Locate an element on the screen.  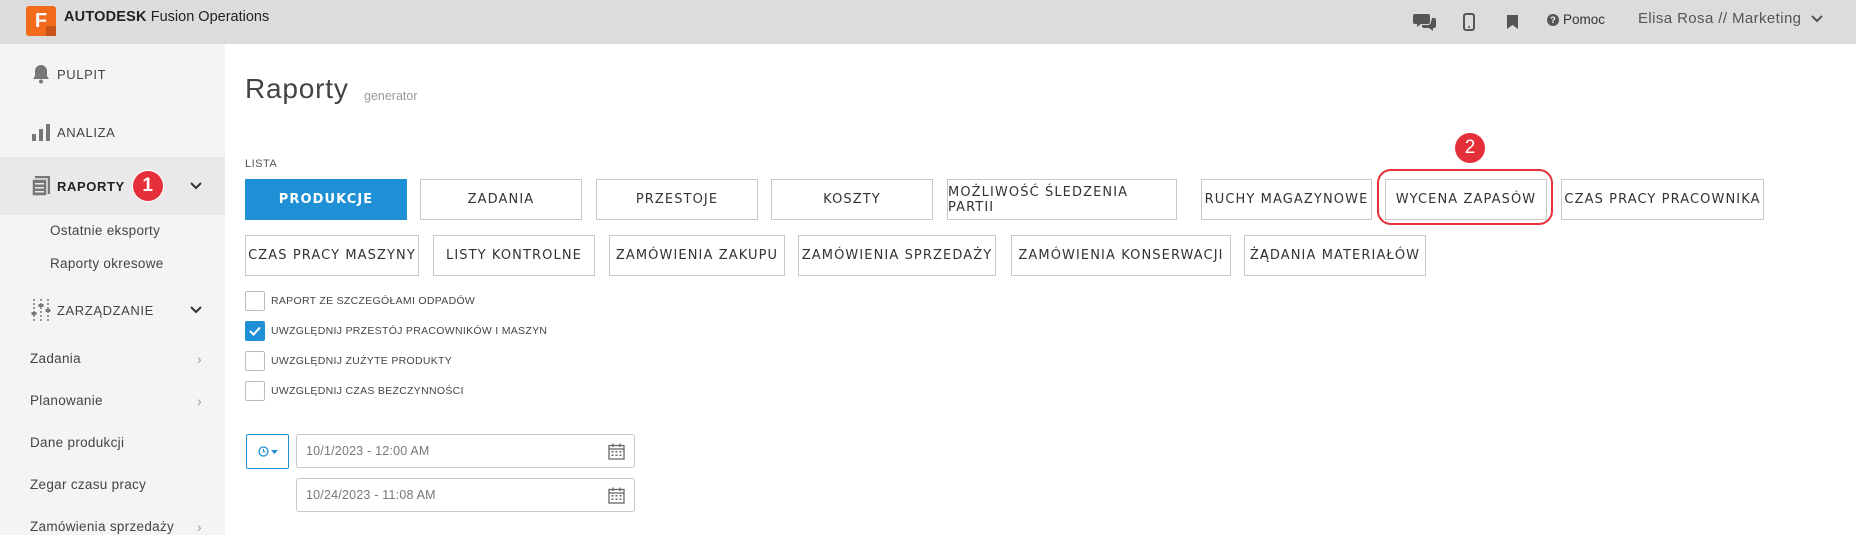
user-menu: Elisa Rosa // Marketing is located at coordinates (1731, 18).